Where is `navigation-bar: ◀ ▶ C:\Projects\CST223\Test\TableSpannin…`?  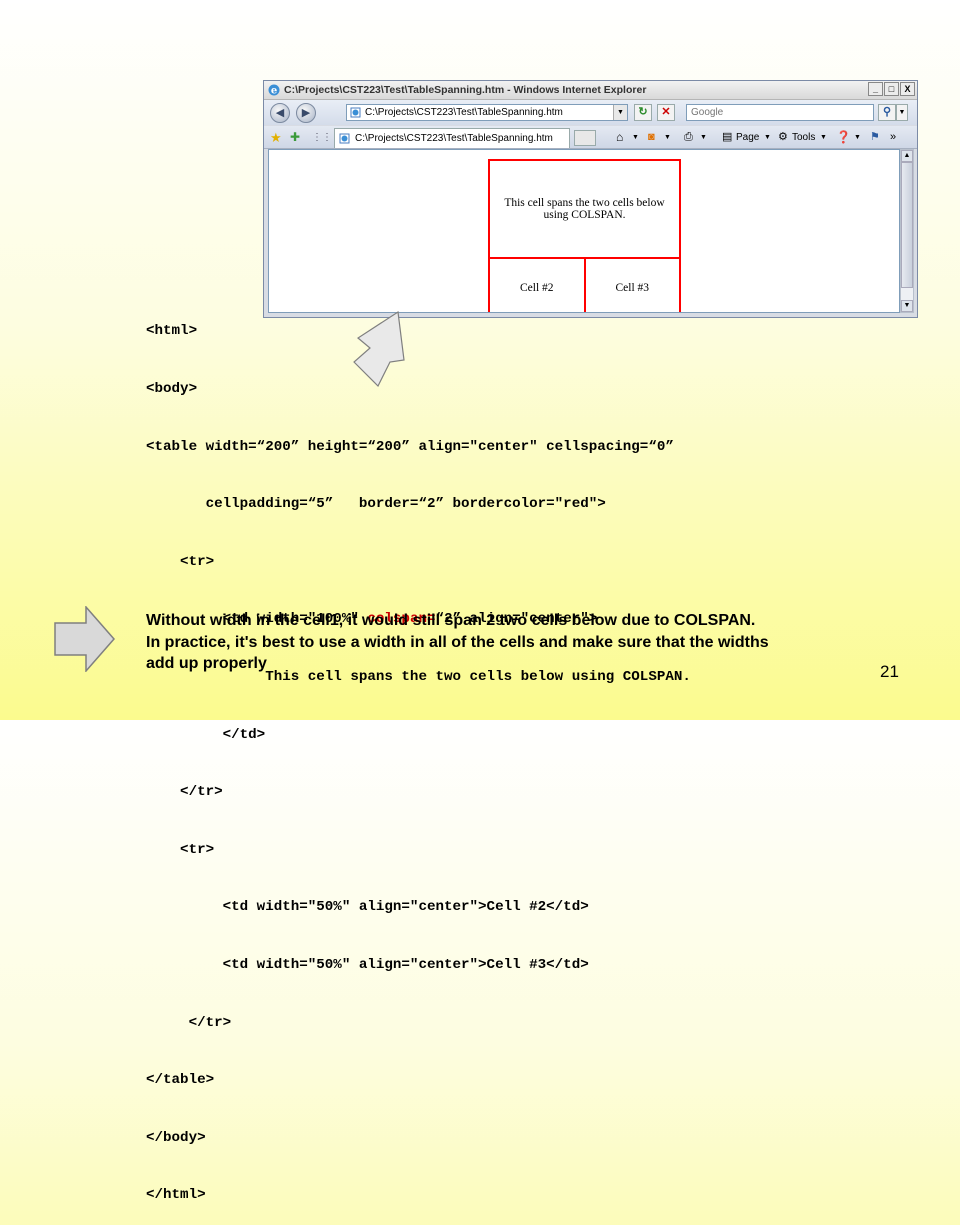 navigation-bar: ◀ ▶ C:\Projects\CST223\Test\TableSpannin… is located at coordinates (590, 112).